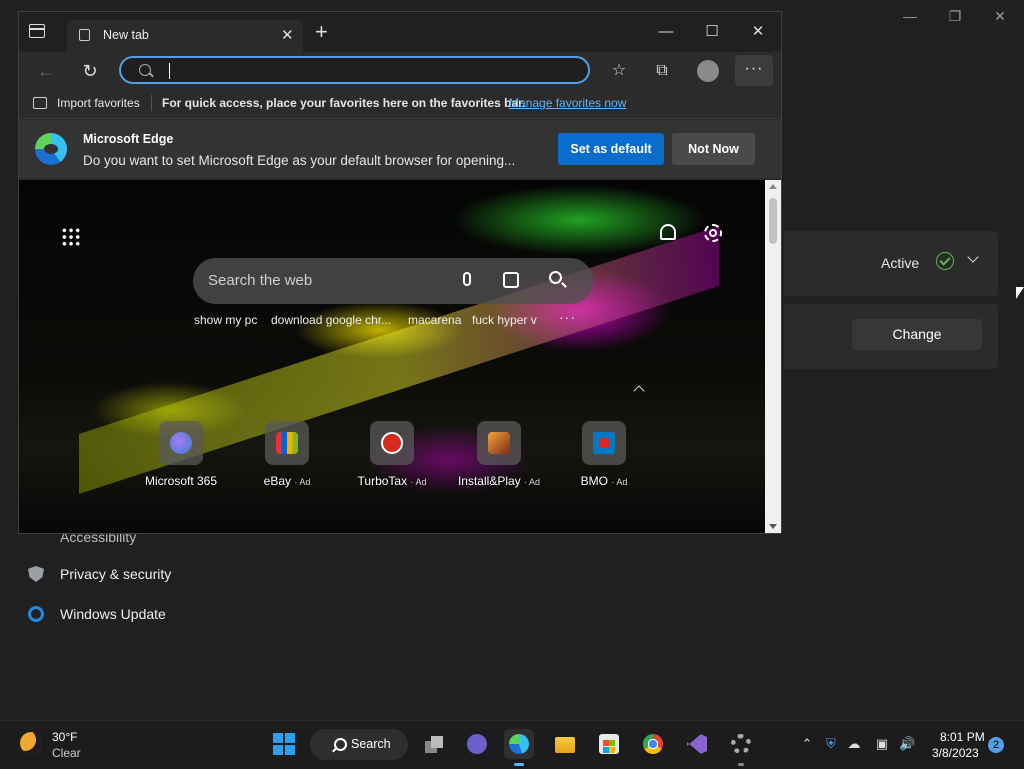 This screenshot has height=769, width=1024. What do you see at coordinates (260, 280) in the screenshot?
I see `web-search-input: Search the web` at bounding box center [260, 280].